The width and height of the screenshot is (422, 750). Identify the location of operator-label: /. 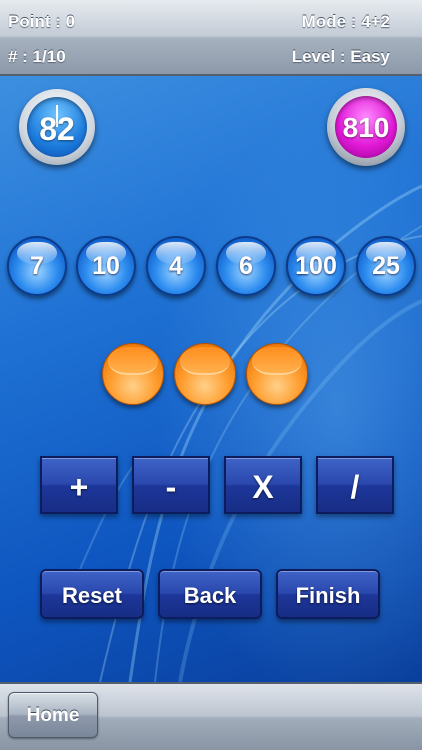
(355, 487).